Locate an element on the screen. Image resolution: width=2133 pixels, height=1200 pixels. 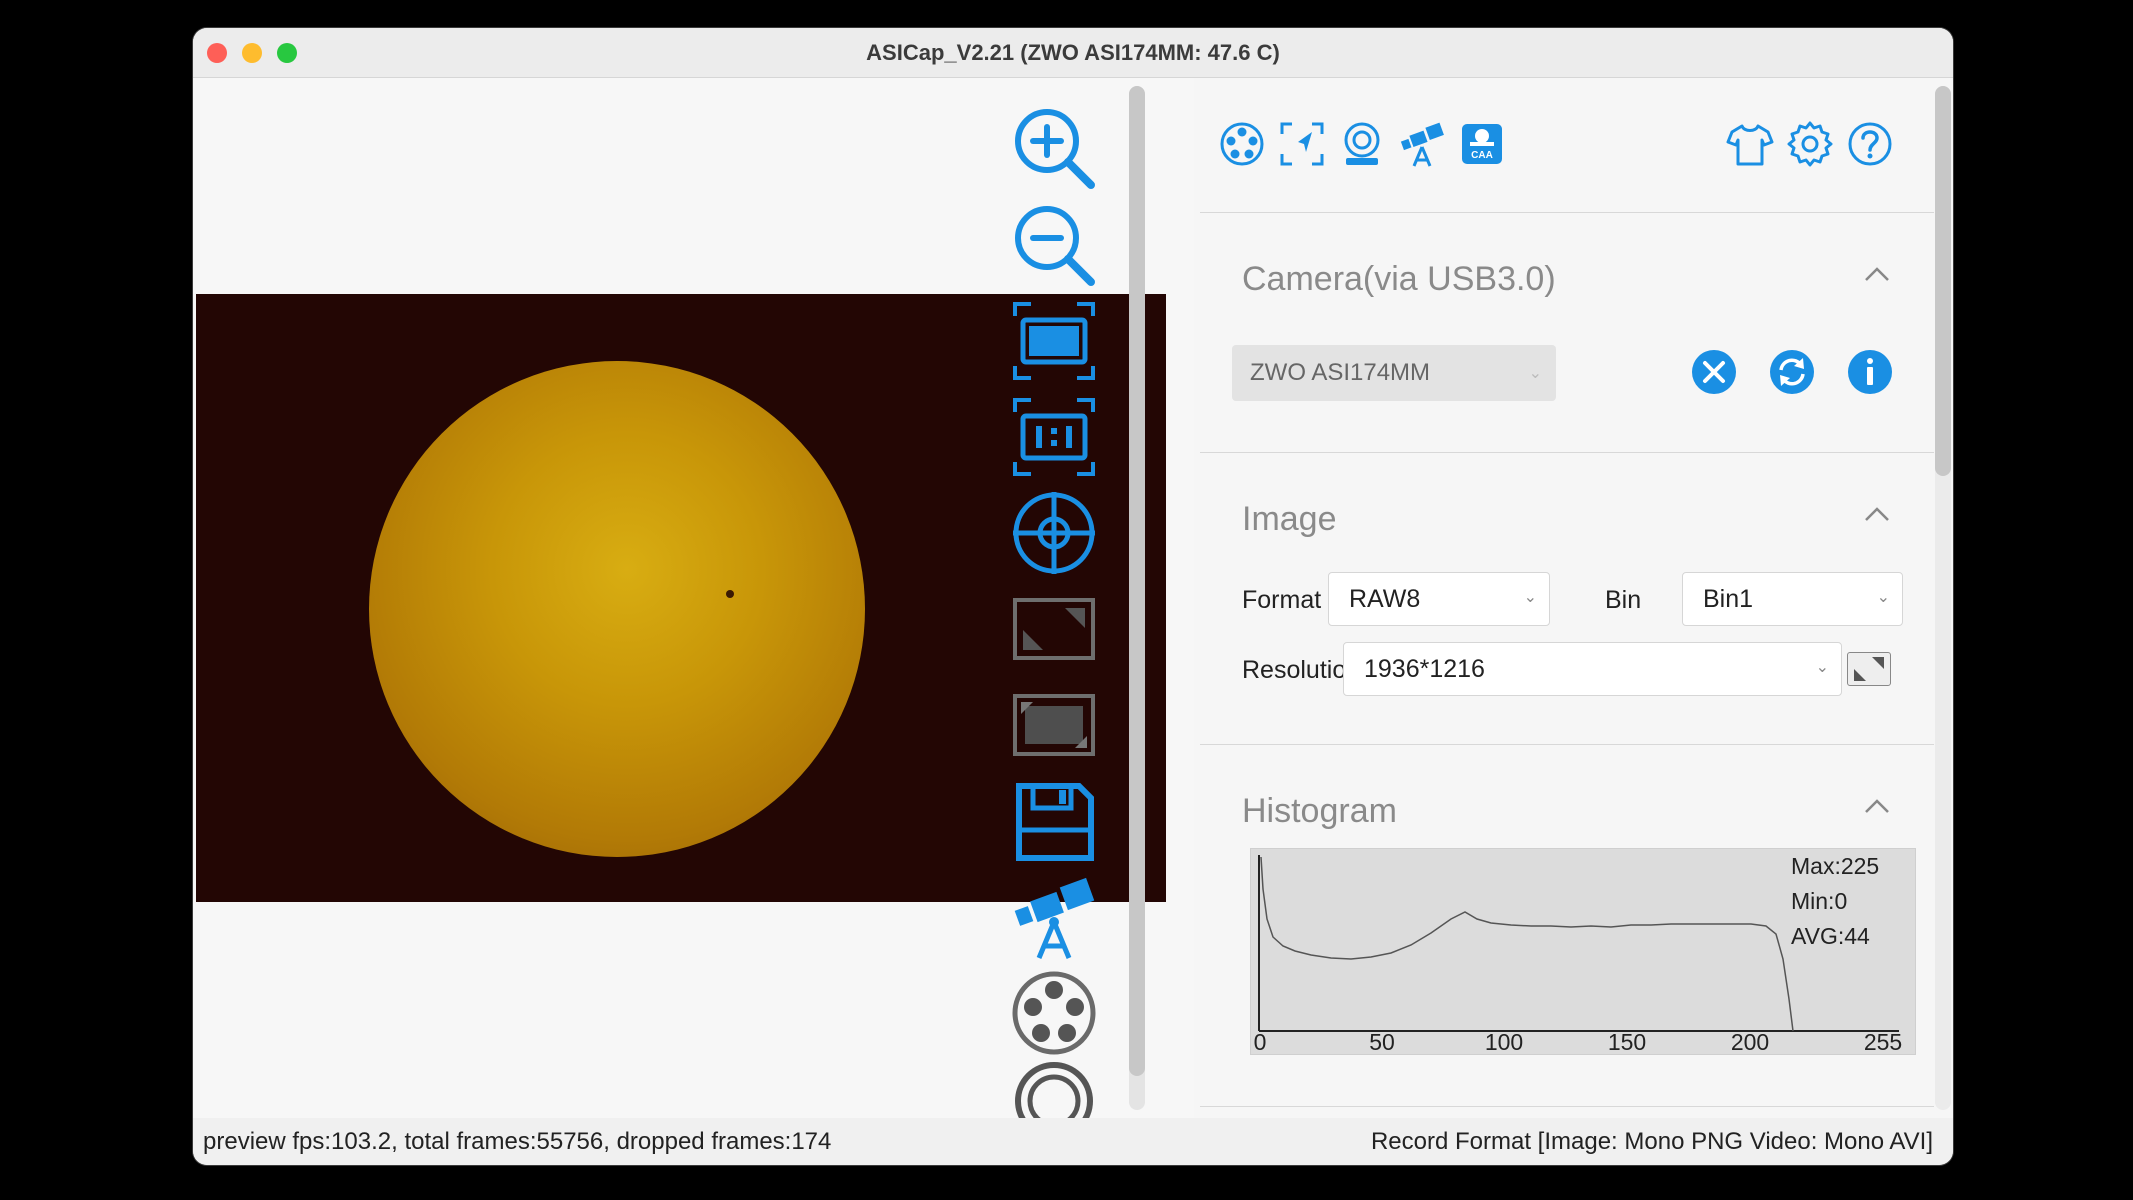
telescope-button is located at coordinates (1054, 917).